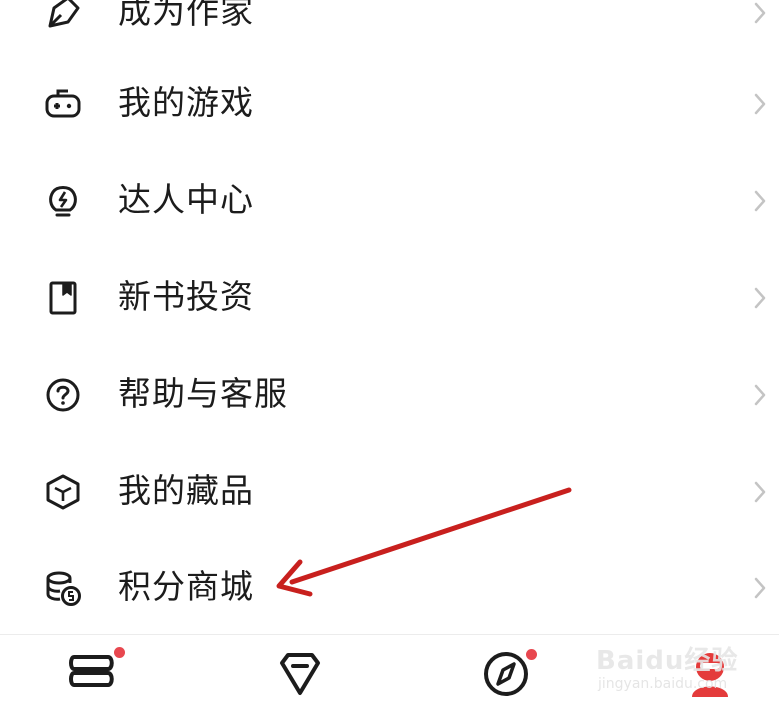  I want to click on tab-bookshelf, so click(95, 673).